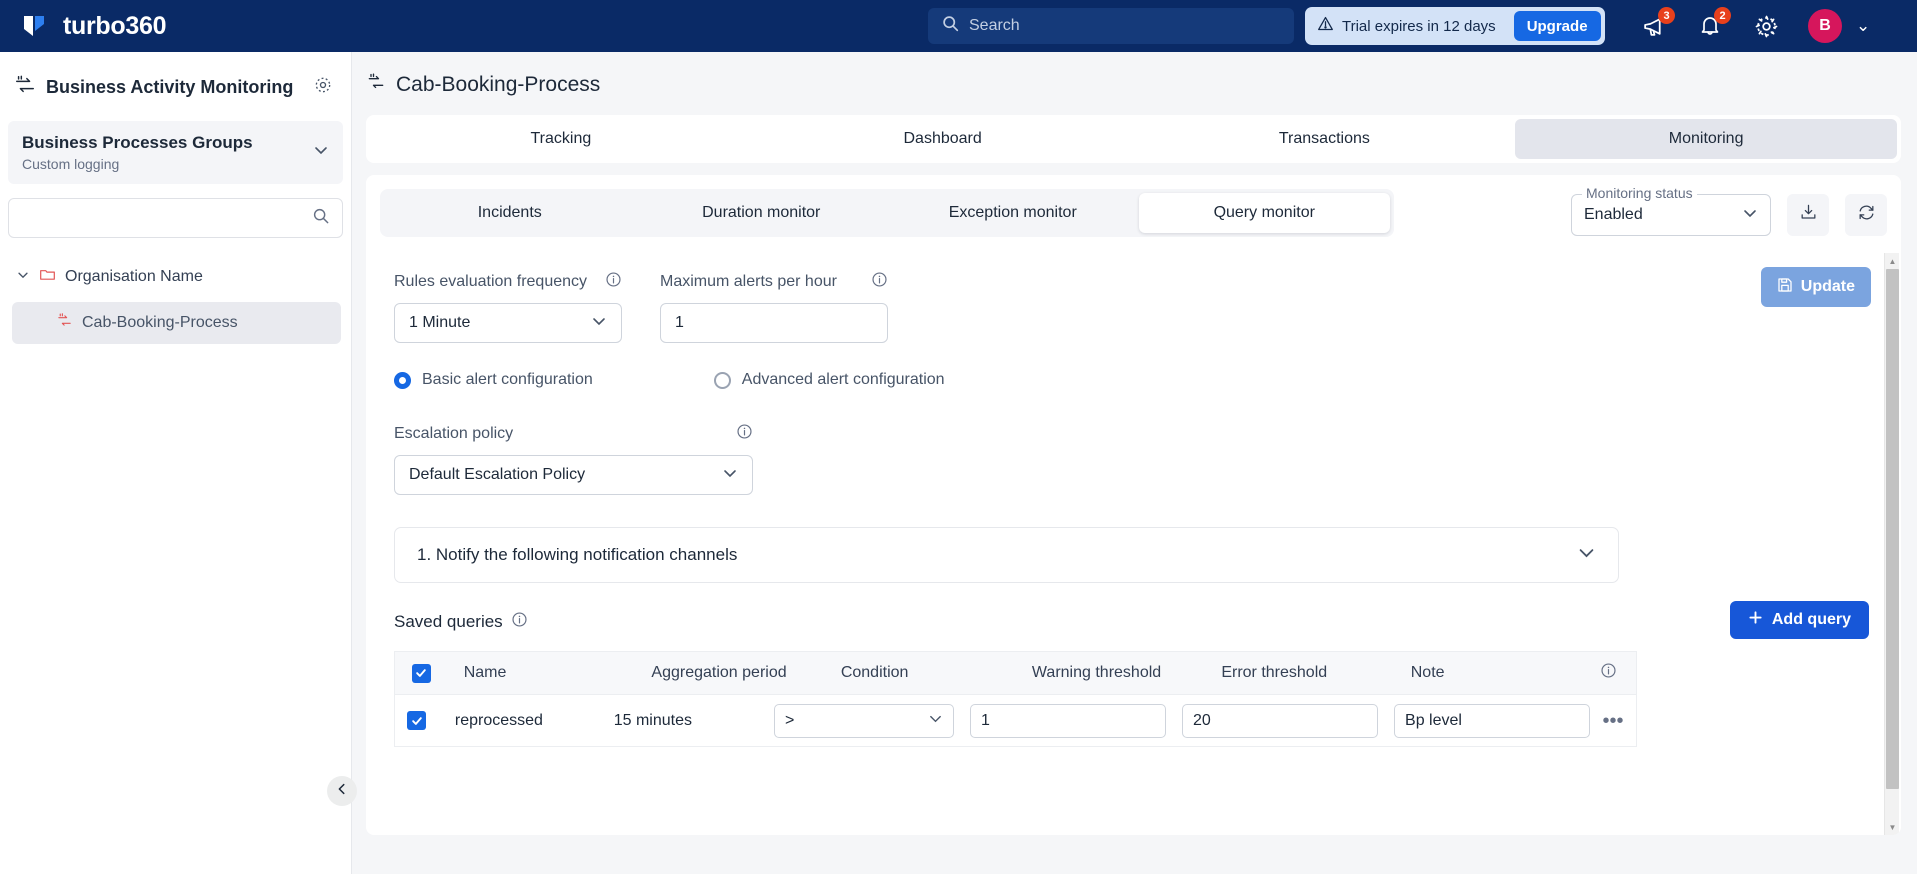 The height and width of the screenshot is (874, 1917). Describe the element at coordinates (1325, 26) in the screenshot. I see `warning-triangle-icon` at that location.